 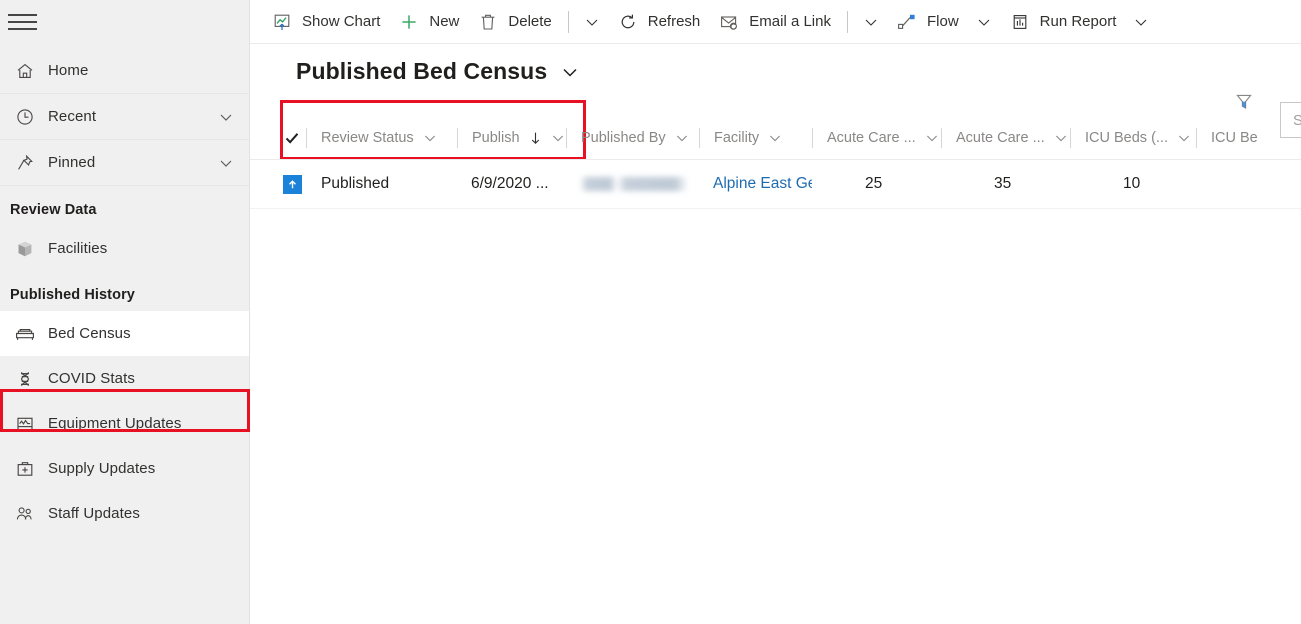 I want to click on sidebar-item-label: Equipment Updates, so click(x=115, y=423).